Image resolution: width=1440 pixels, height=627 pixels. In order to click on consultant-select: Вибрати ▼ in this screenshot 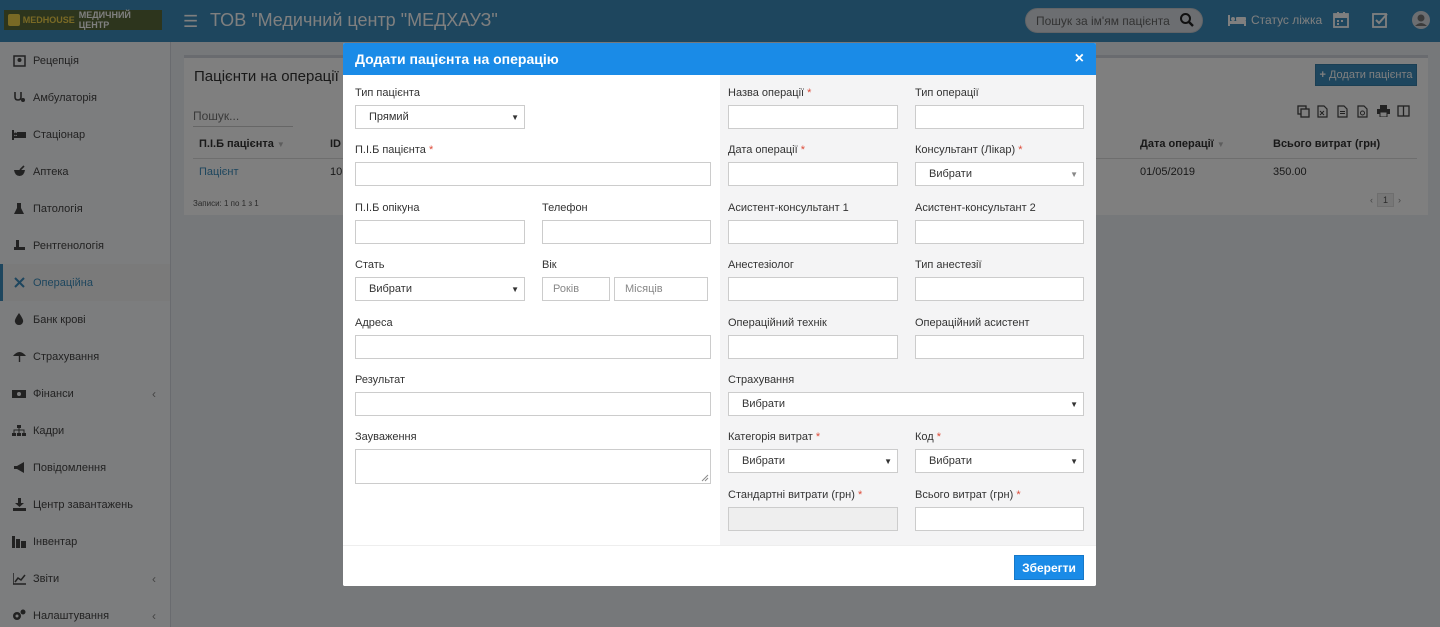, I will do `click(999, 174)`.